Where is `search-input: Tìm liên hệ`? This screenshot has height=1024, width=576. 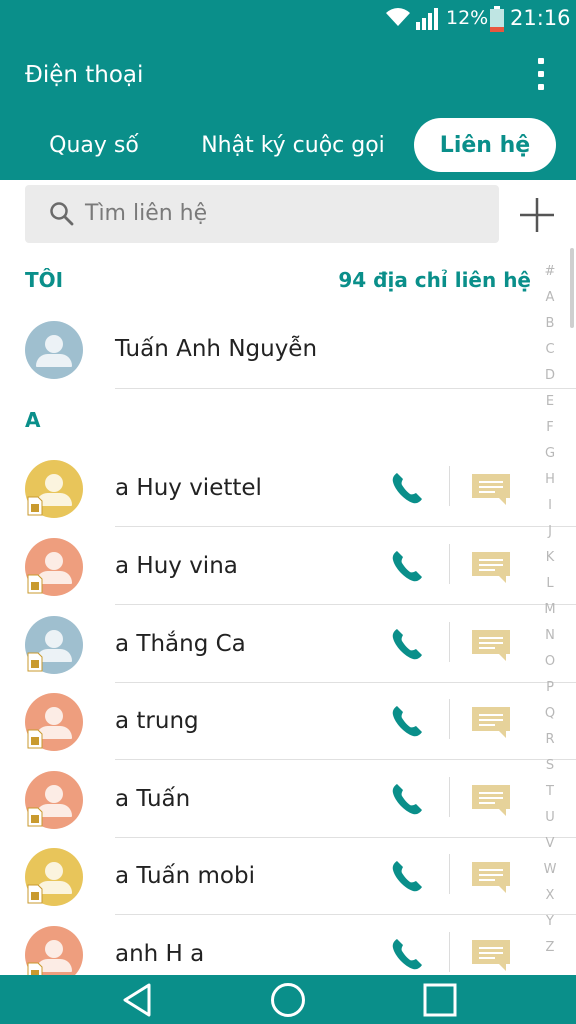 search-input: Tìm liên hệ is located at coordinates (262, 214).